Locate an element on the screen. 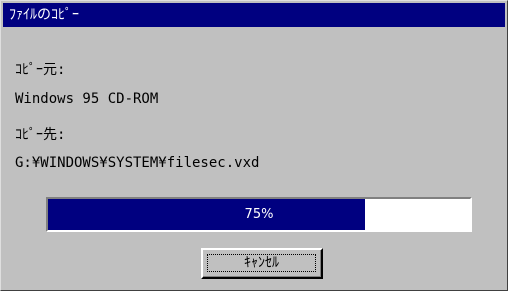 This screenshot has height=293, width=510. title-bar: ﾌｧｲﾙのｺﾋﾟｰ is located at coordinates (254, 15).